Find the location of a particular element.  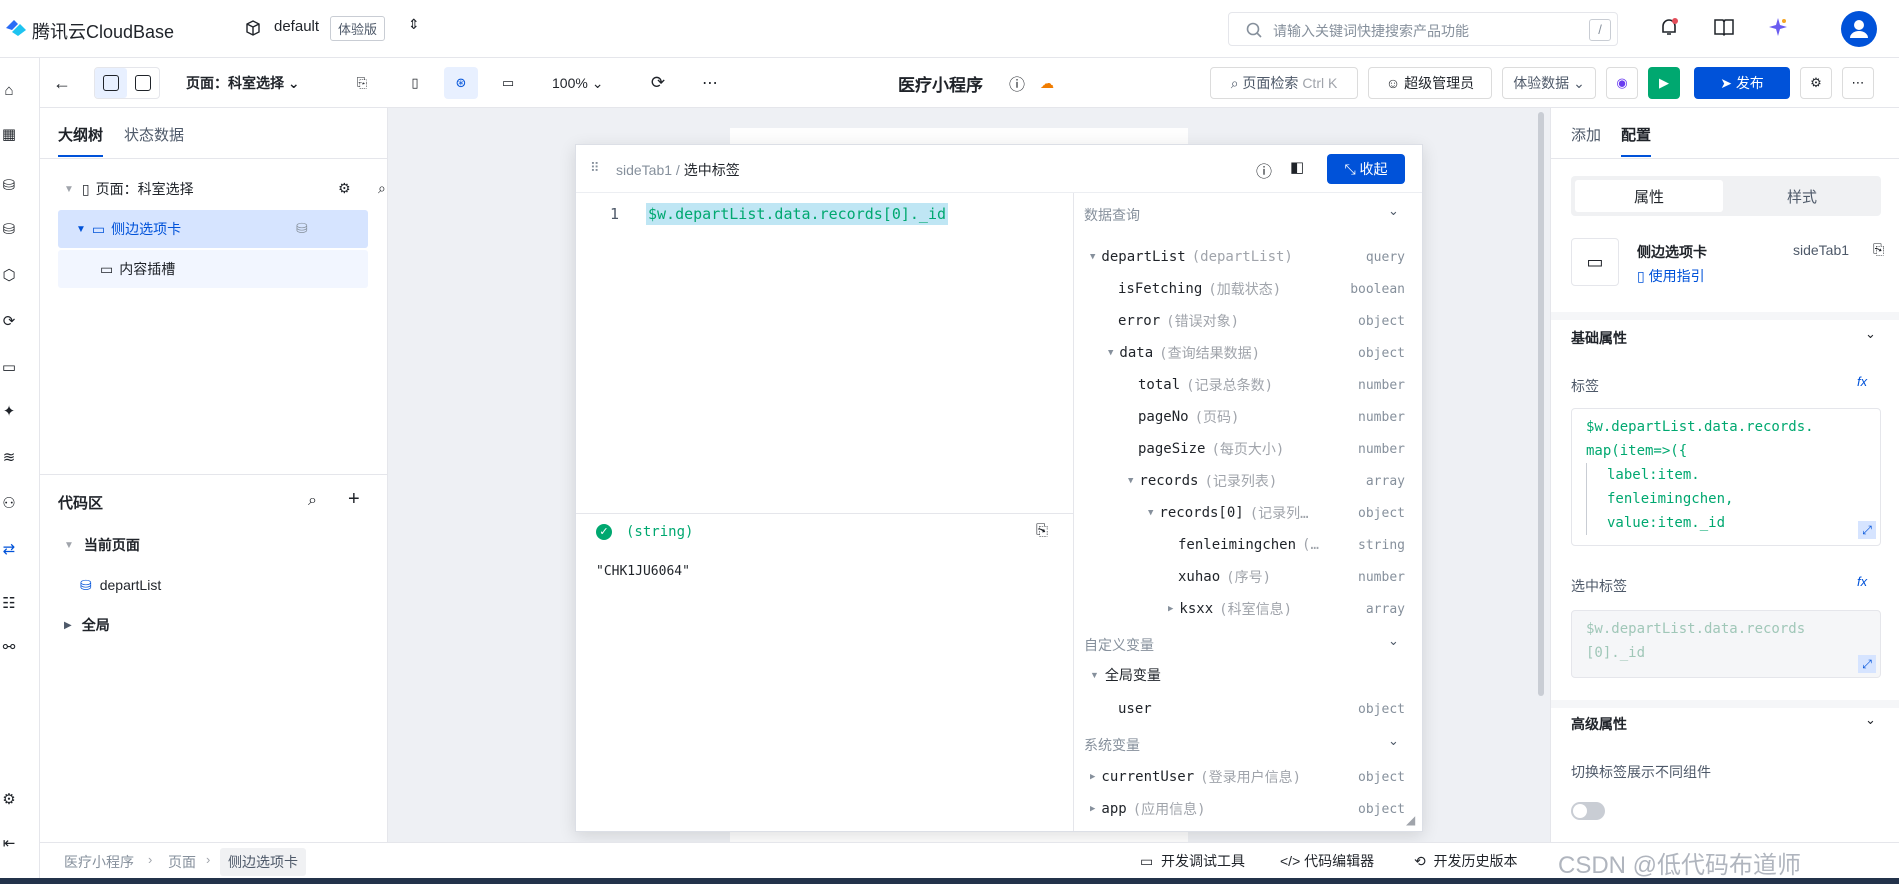

refresh-icon: ⟳ is located at coordinates (658, 83).